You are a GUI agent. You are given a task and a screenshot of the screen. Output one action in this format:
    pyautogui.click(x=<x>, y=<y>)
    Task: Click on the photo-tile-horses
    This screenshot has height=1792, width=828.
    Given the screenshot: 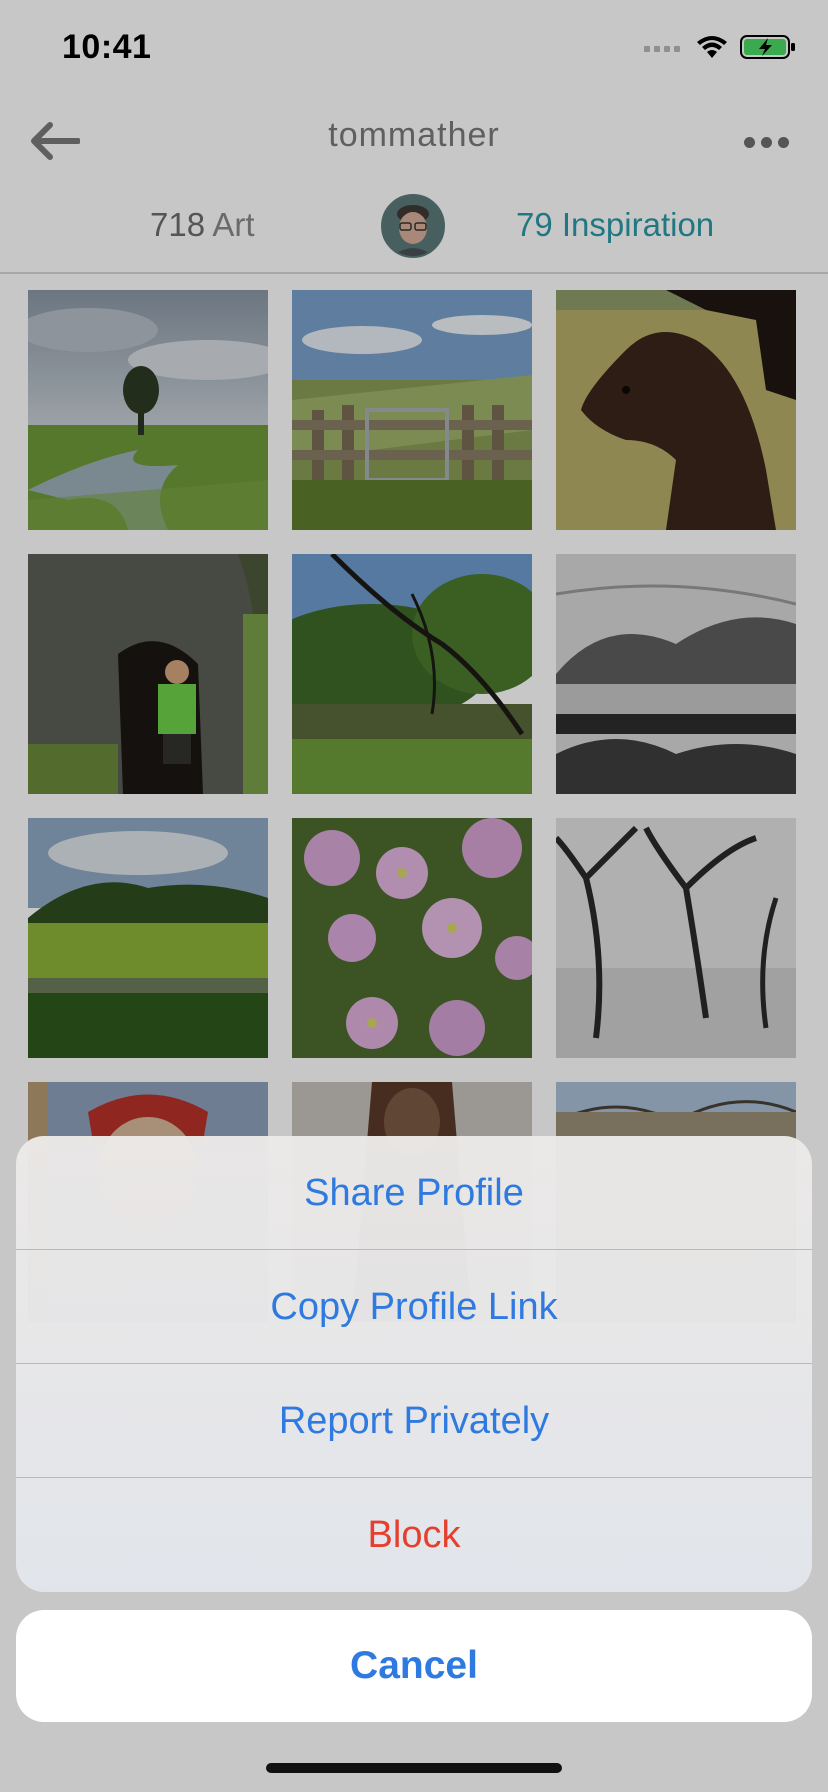 What is the action you would take?
    pyautogui.click(x=676, y=410)
    